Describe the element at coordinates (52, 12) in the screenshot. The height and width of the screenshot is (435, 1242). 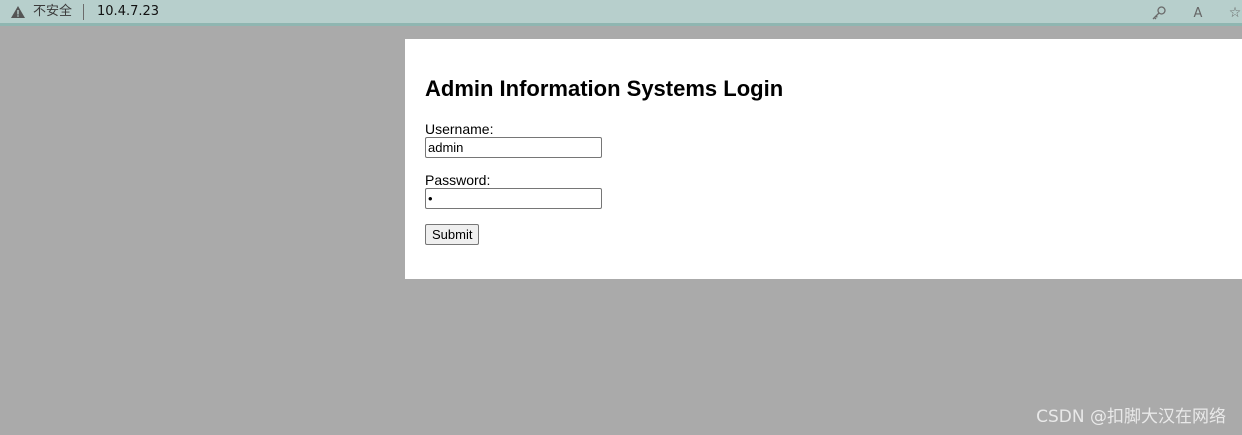
I see `security-status-label: 不安全` at that location.